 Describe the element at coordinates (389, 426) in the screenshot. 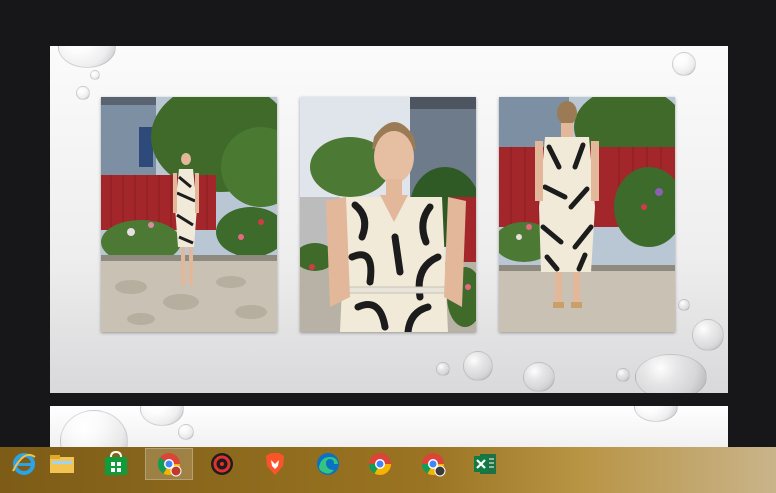

I see `slide-next` at that location.